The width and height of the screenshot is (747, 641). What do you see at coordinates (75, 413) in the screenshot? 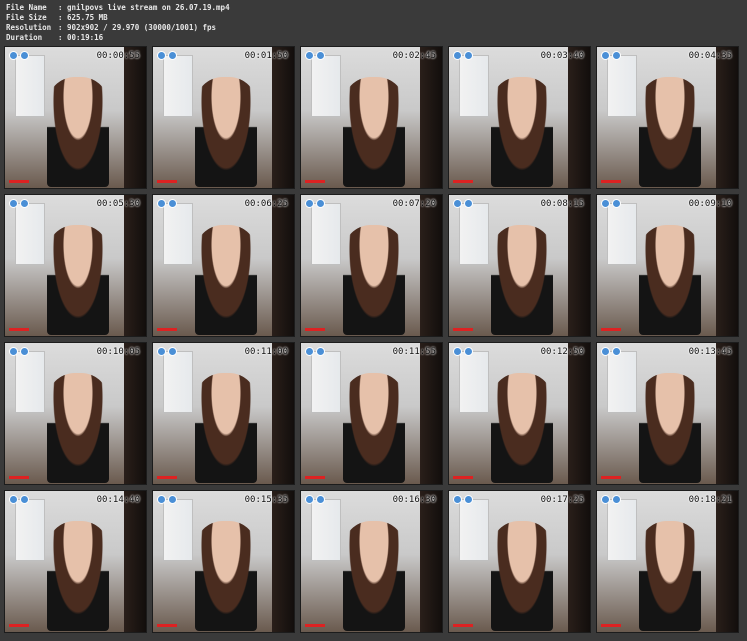
I see `video-thumbnail: 00:10:05` at bounding box center [75, 413].